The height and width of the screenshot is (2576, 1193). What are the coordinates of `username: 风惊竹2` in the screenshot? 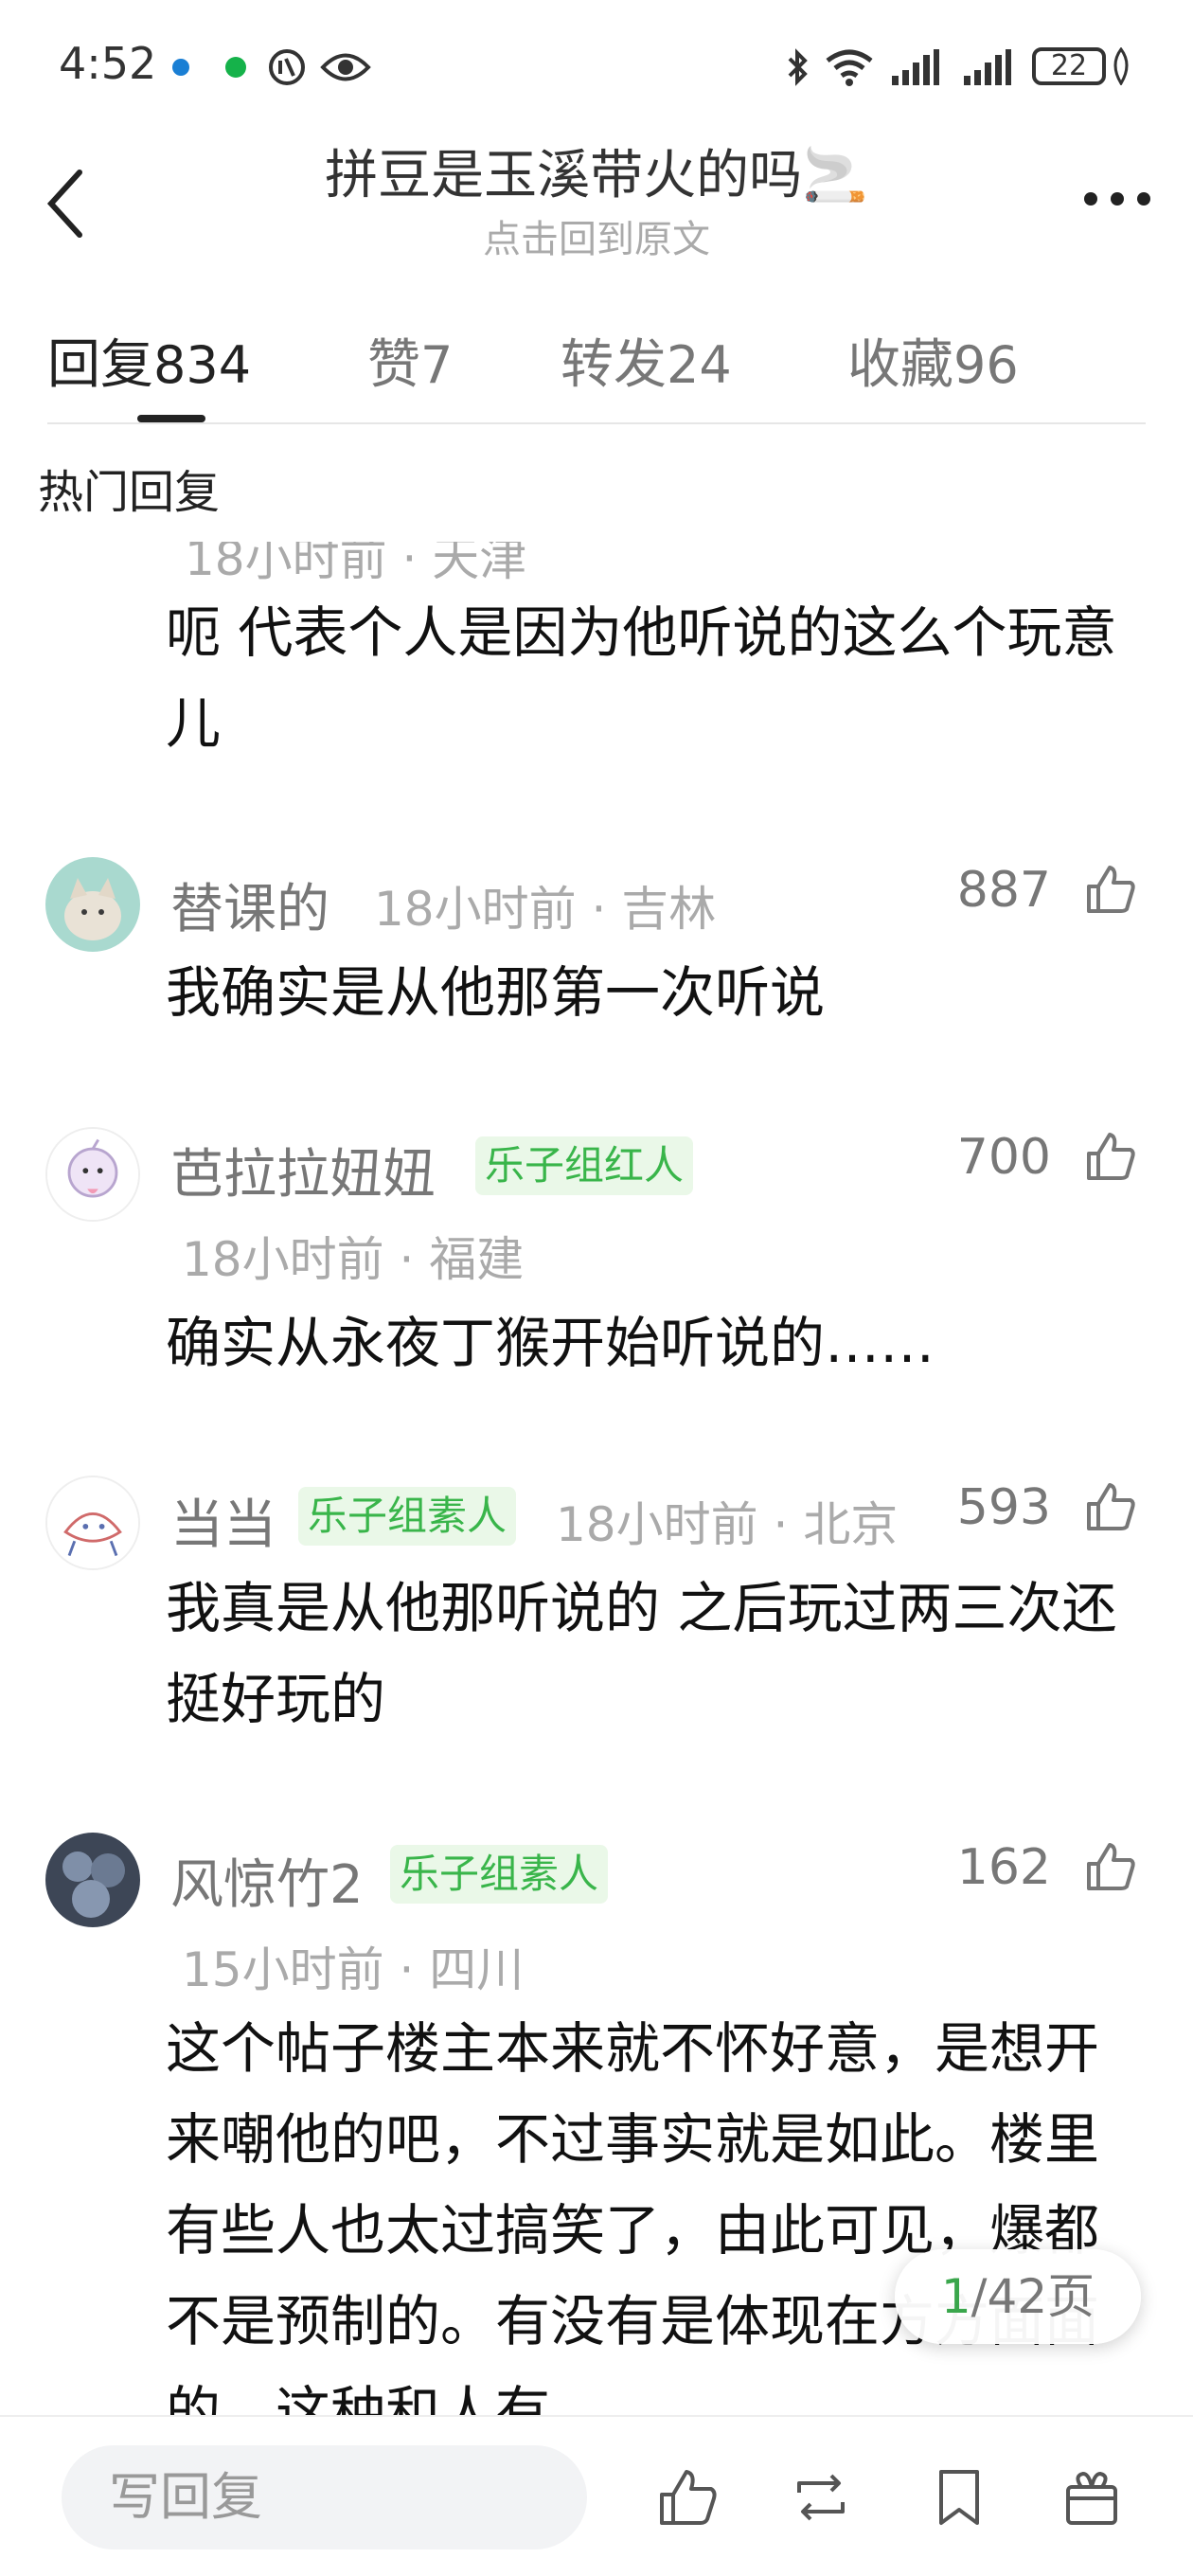 It's located at (267, 1880).